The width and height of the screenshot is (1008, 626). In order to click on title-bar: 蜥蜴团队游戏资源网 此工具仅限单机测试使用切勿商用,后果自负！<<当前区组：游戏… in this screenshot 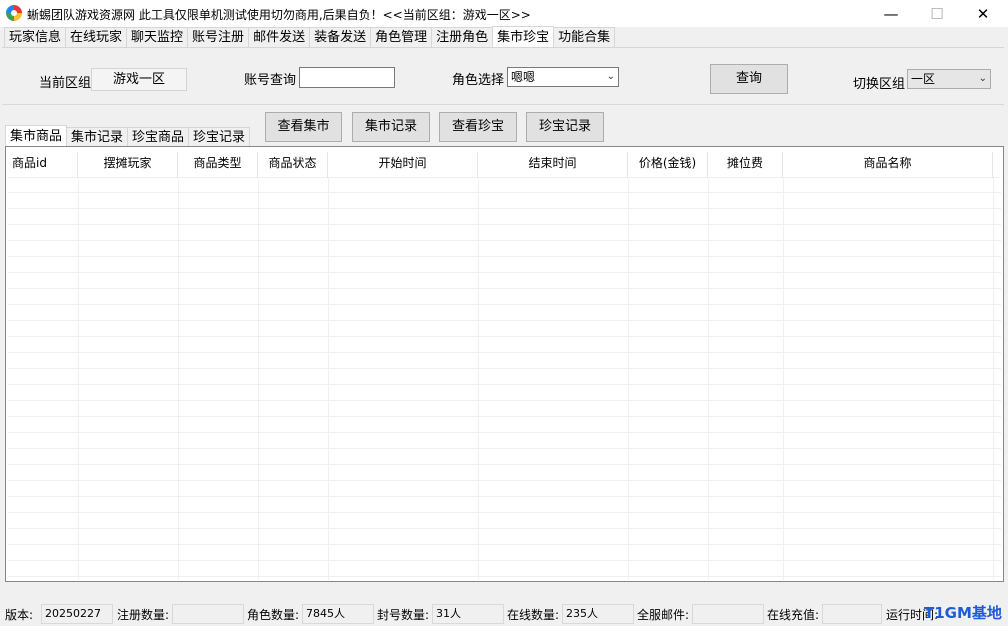, I will do `click(504, 13)`.